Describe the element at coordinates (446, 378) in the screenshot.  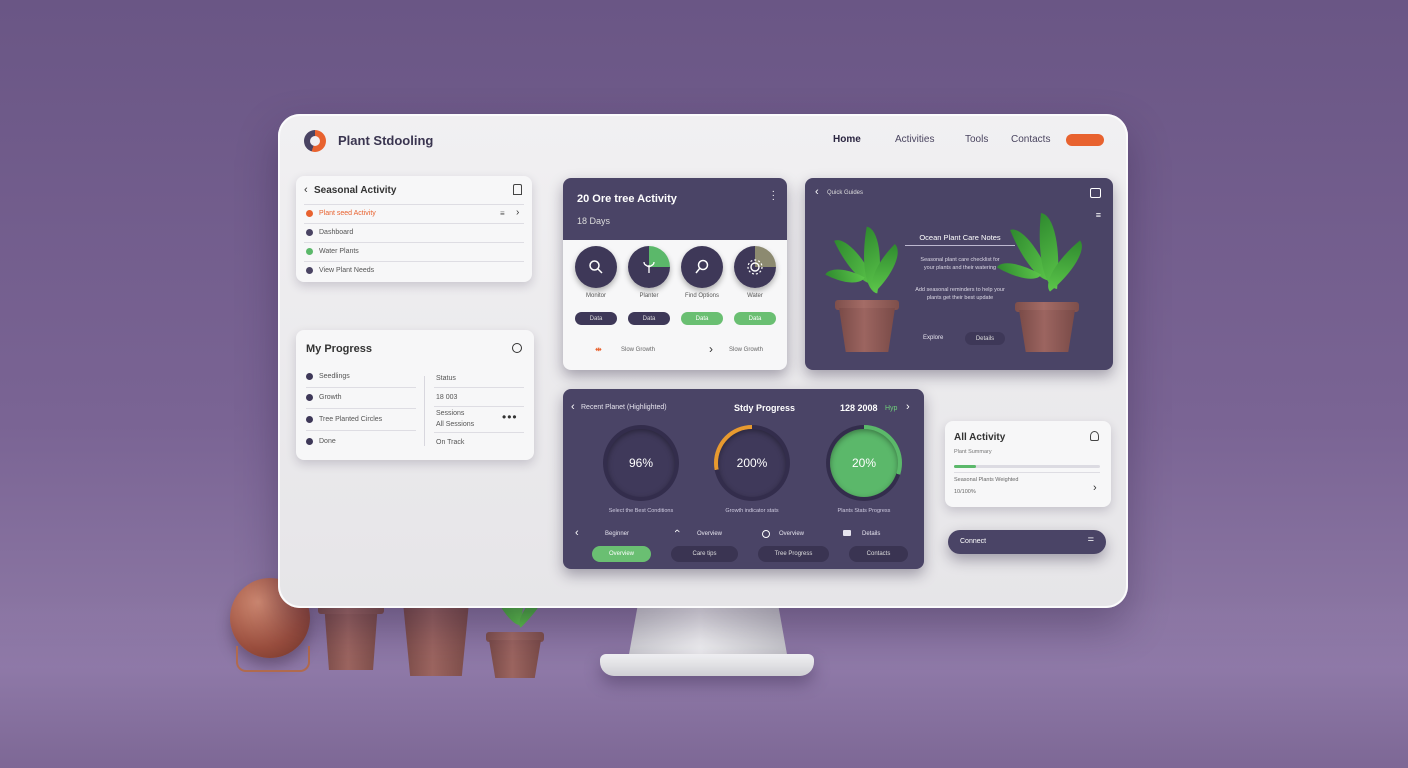
I see `progress-value: Status` at that location.